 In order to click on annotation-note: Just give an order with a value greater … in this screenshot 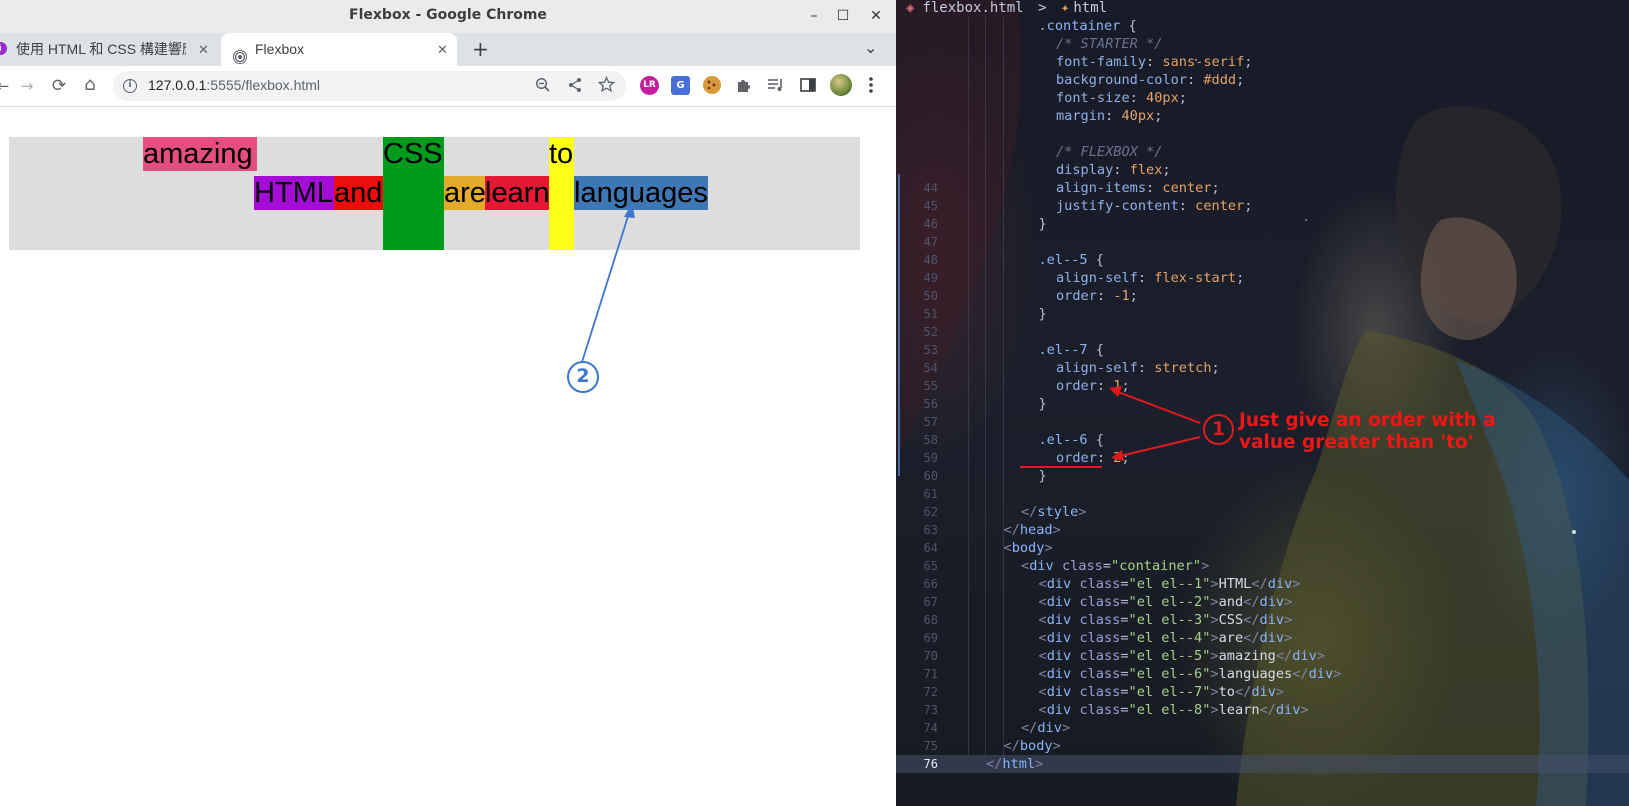, I will do `click(1367, 432)`.